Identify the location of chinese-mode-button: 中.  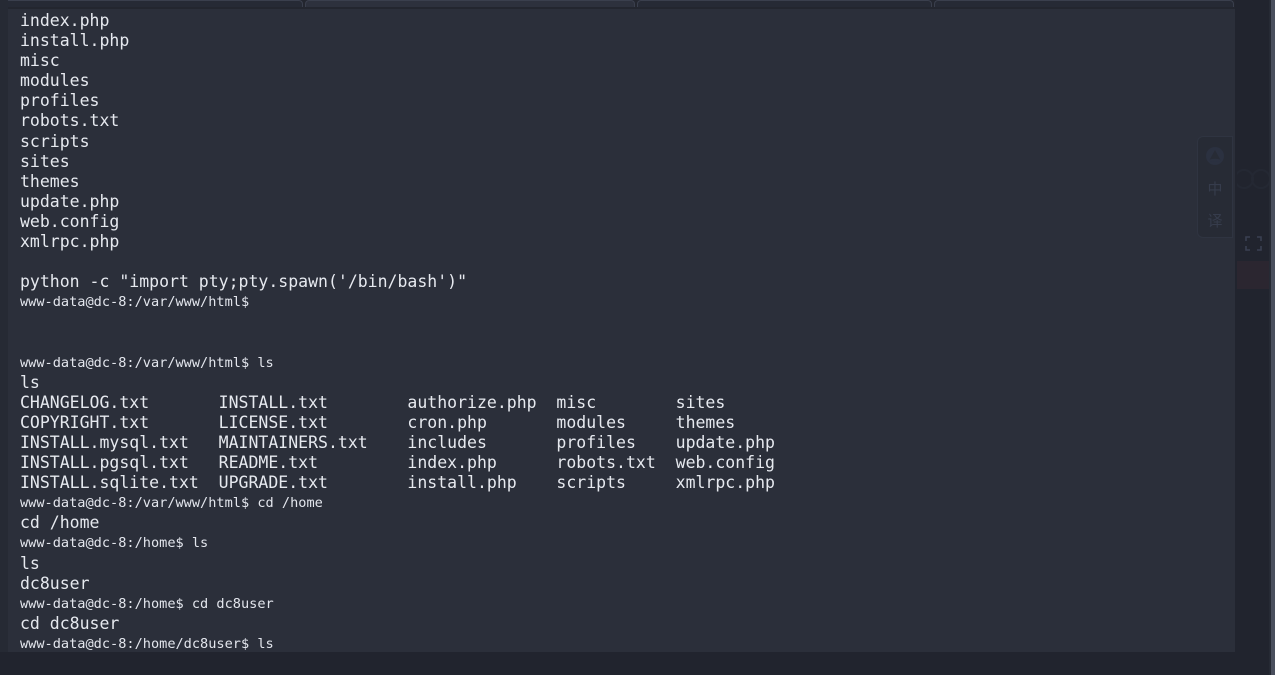
(1215, 188).